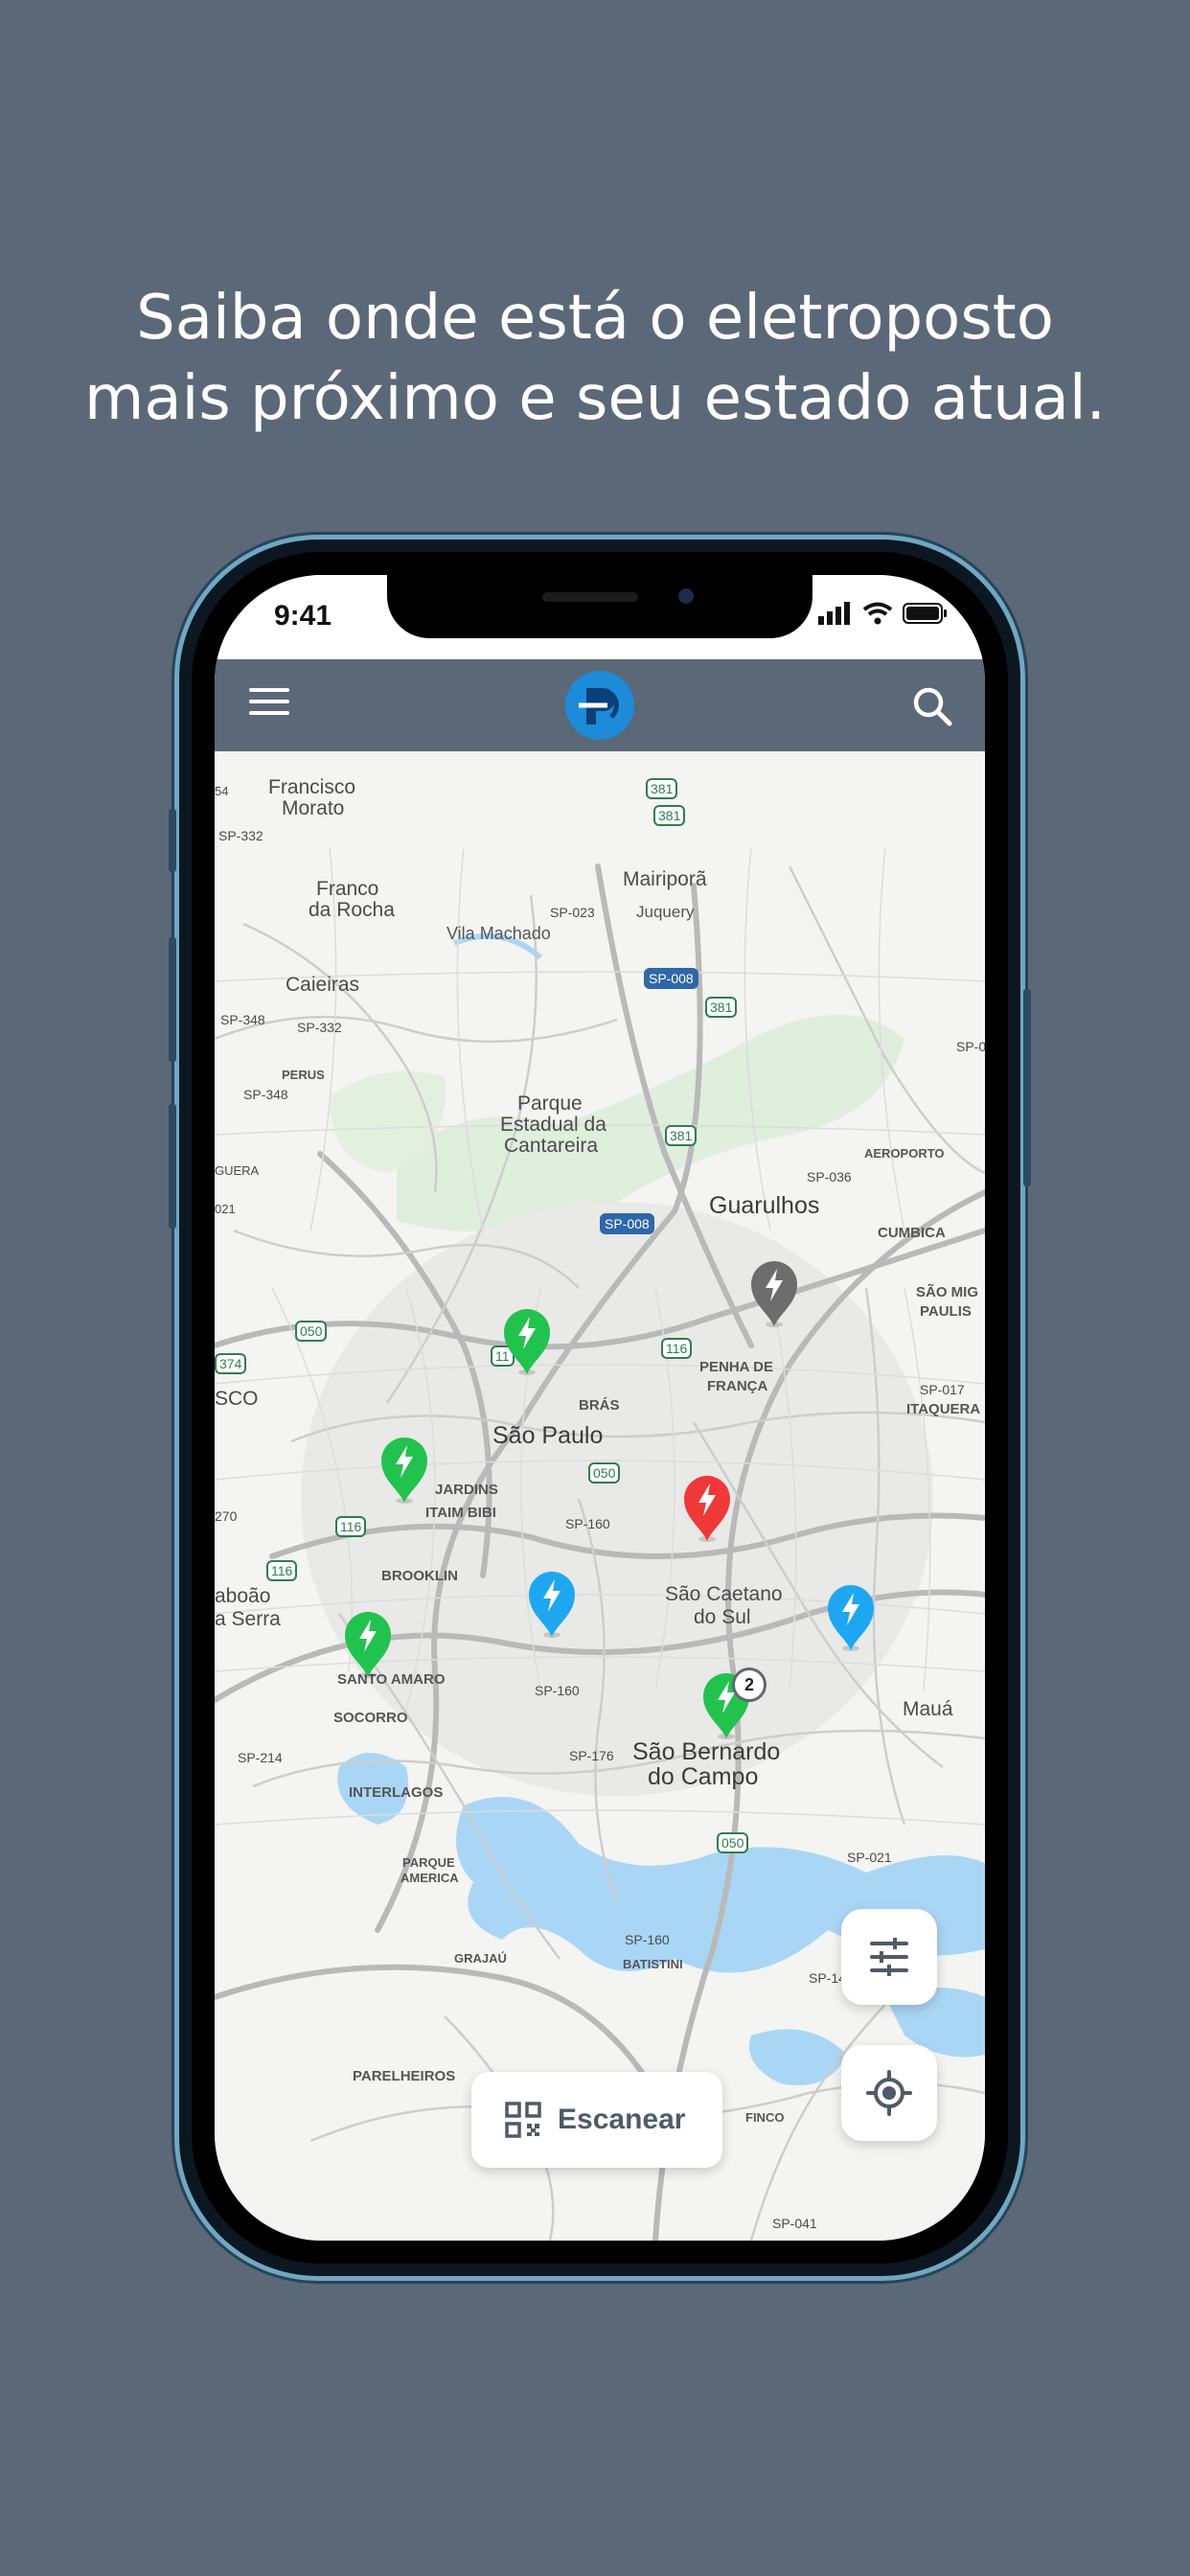  I want to click on map-label: ITAQUERA, so click(944, 1409).